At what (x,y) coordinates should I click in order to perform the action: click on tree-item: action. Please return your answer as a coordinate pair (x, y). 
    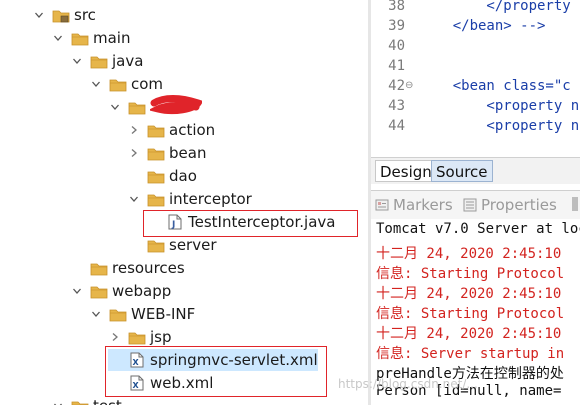
    Looking at the image, I should click on (171, 130).